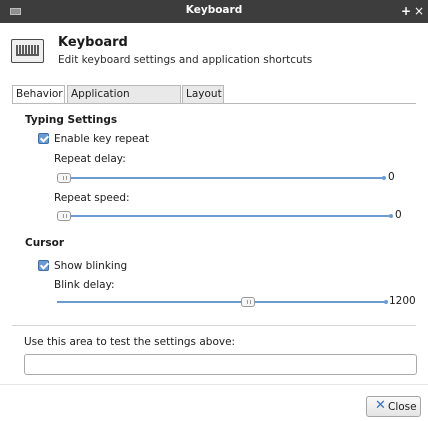  I want to click on tab-application-shortcuts: Application Shortcuts, so click(124, 100).